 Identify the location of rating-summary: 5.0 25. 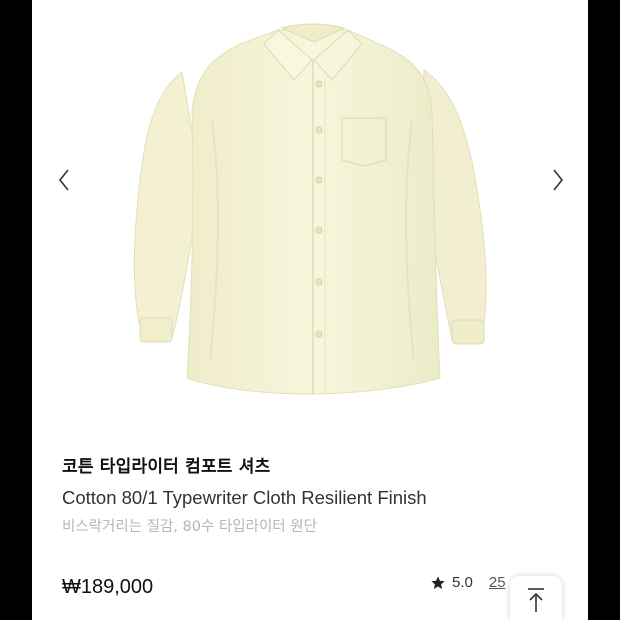
(468, 582).